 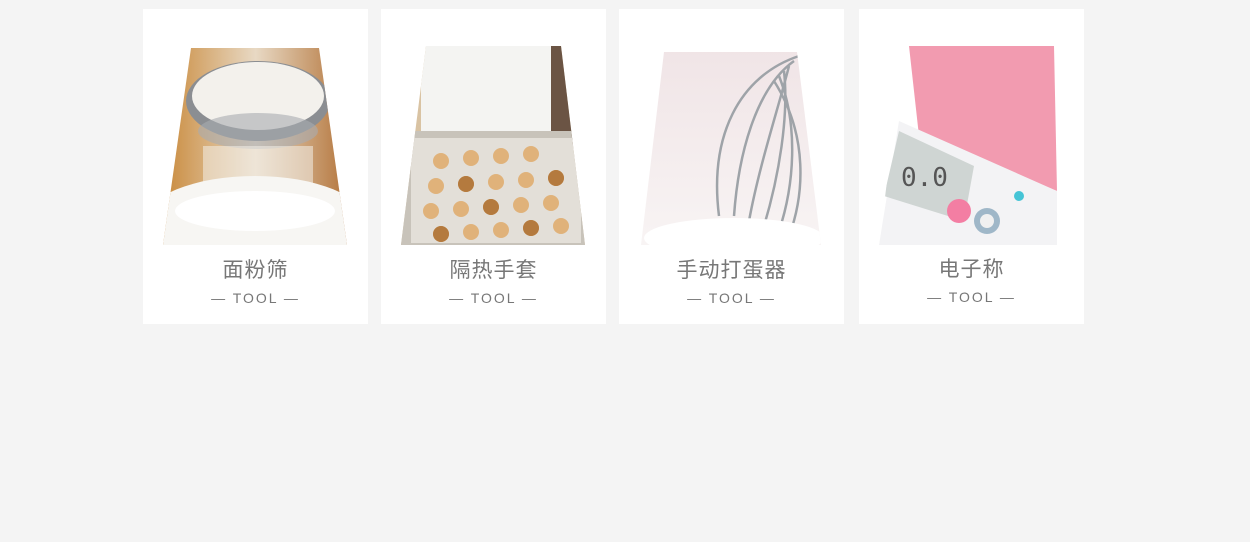 What do you see at coordinates (924, 178) in the screenshot?
I see `svg-text: 0.0` at bounding box center [924, 178].